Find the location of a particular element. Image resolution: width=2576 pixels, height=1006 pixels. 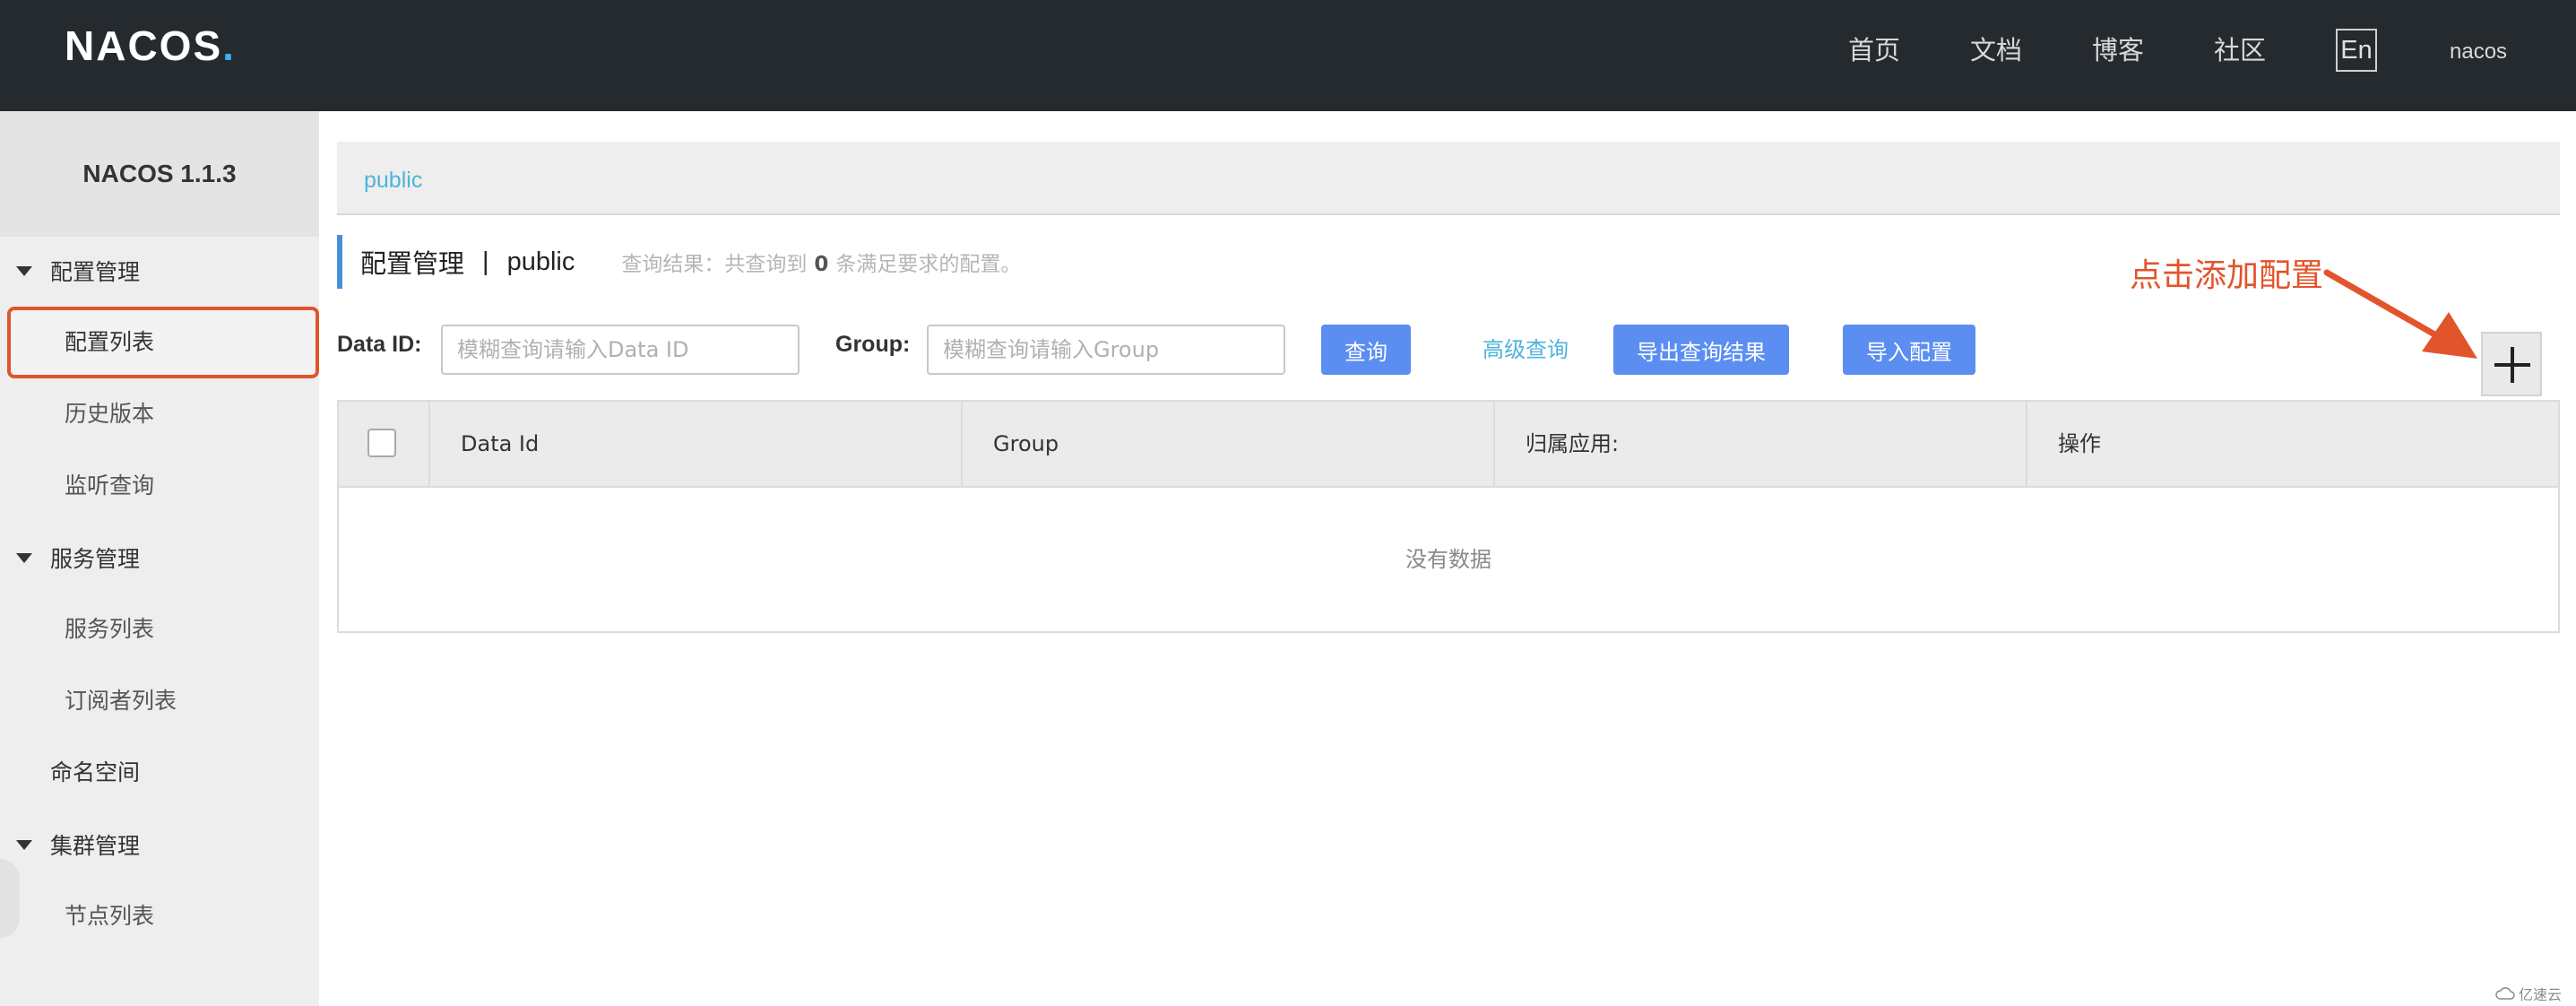

namespace-bar: public is located at coordinates (1448, 178).